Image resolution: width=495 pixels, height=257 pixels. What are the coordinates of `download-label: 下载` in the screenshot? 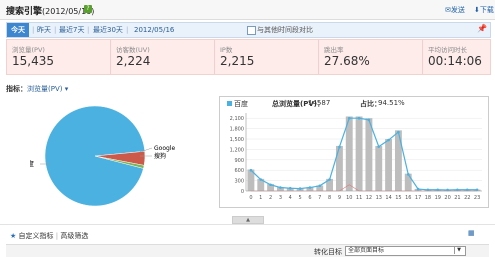 It's located at (486, 10).